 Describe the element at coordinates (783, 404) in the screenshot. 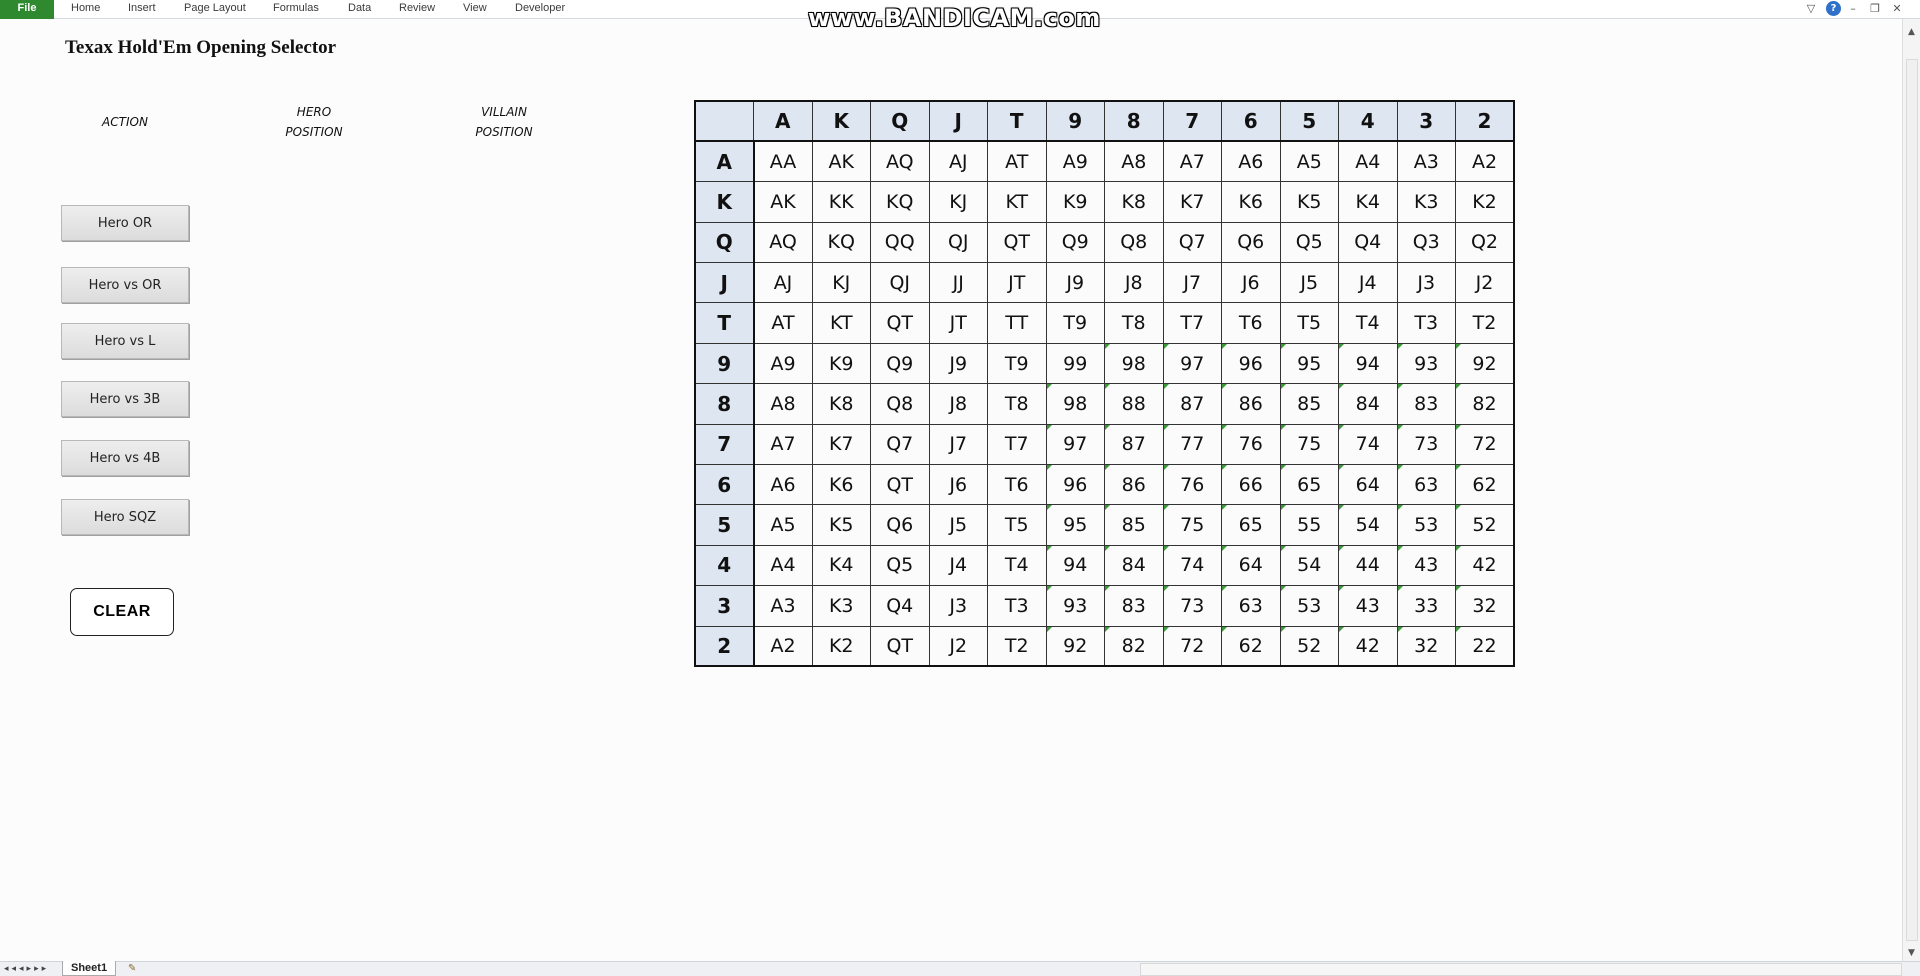

I see `hand-cell: A8` at that location.